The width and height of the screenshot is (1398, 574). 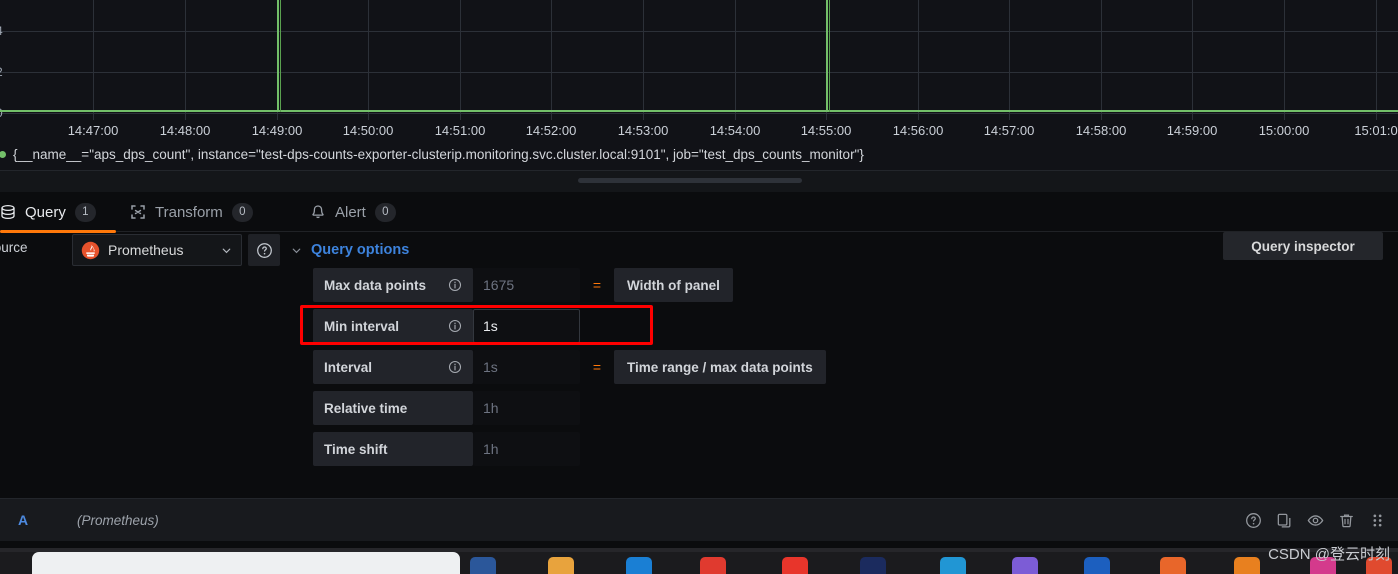 I want to click on help-icon, so click(x=1253, y=520).